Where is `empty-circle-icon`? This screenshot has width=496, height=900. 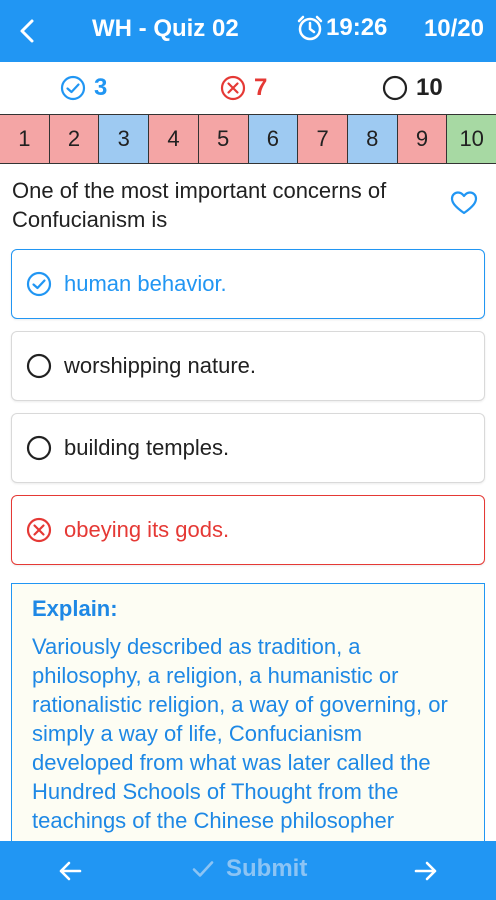 empty-circle-icon is located at coordinates (395, 88).